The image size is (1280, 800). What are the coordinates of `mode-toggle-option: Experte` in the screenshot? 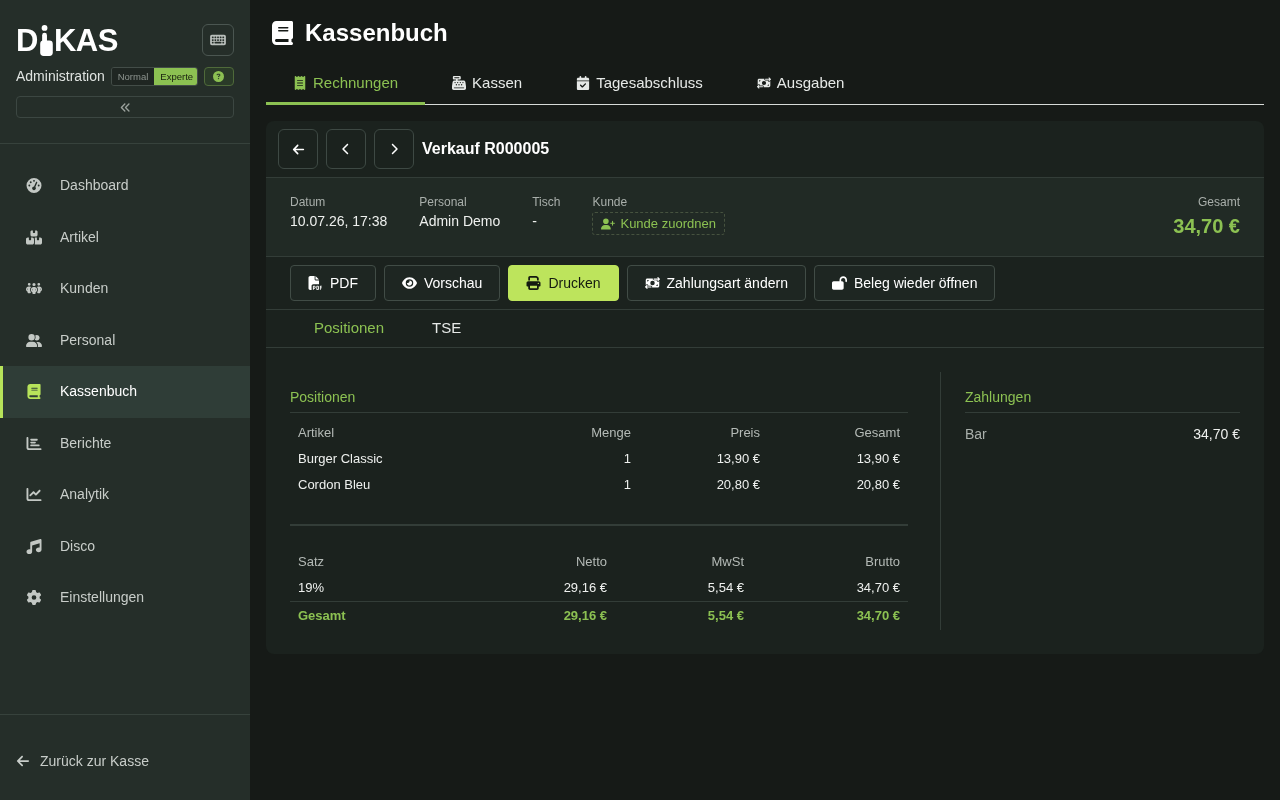 It's located at (175, 76).